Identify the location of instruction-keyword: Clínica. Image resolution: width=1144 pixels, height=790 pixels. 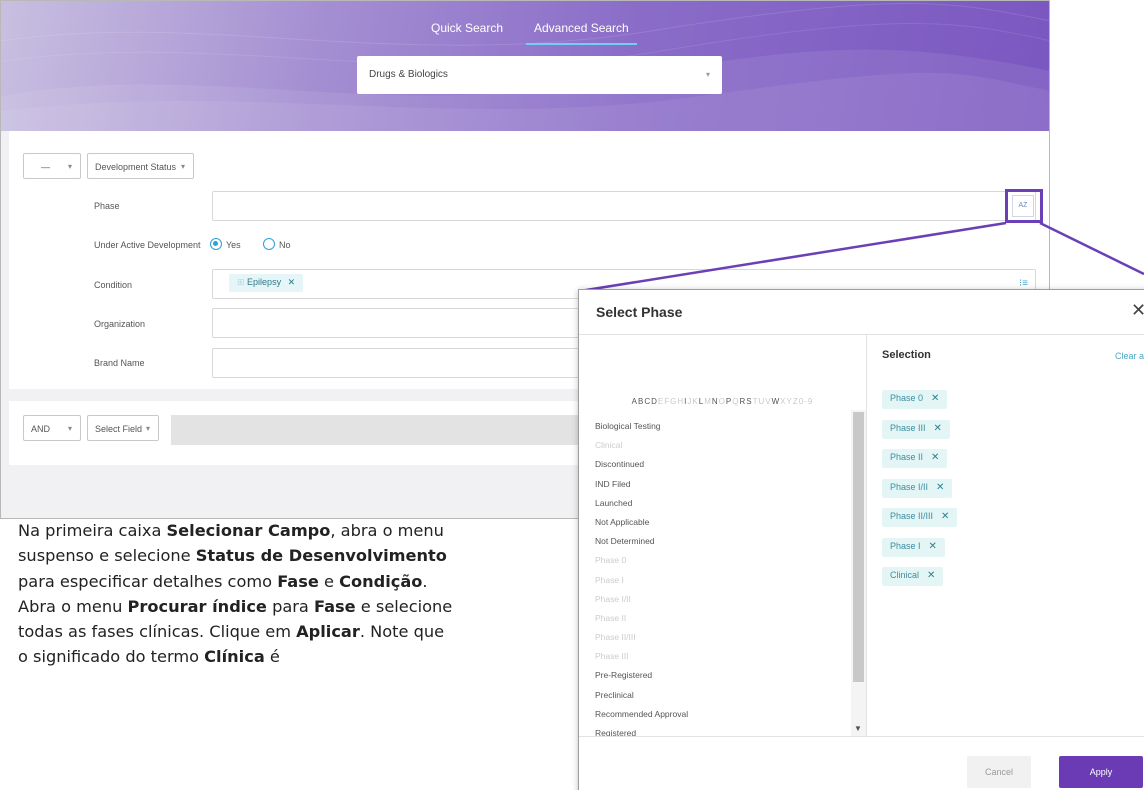
(234, 657).